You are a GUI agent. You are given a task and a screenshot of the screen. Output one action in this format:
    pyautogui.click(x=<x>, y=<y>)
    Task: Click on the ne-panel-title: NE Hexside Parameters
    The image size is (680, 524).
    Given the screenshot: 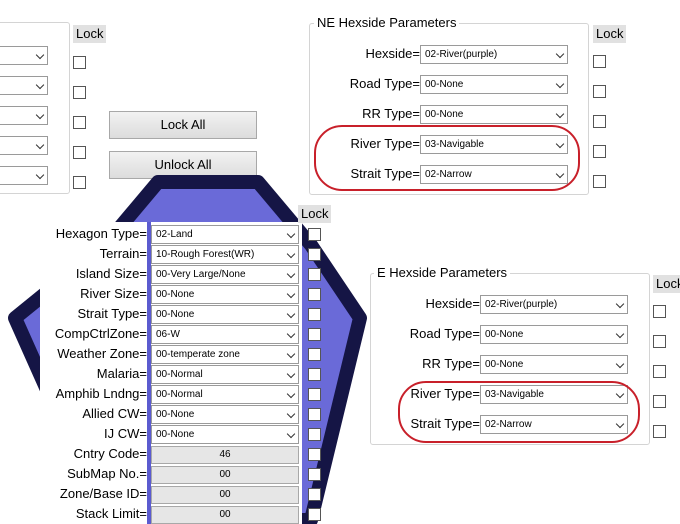 What is the action you would take?
    pyautogui.click(x=387, y=22)
    